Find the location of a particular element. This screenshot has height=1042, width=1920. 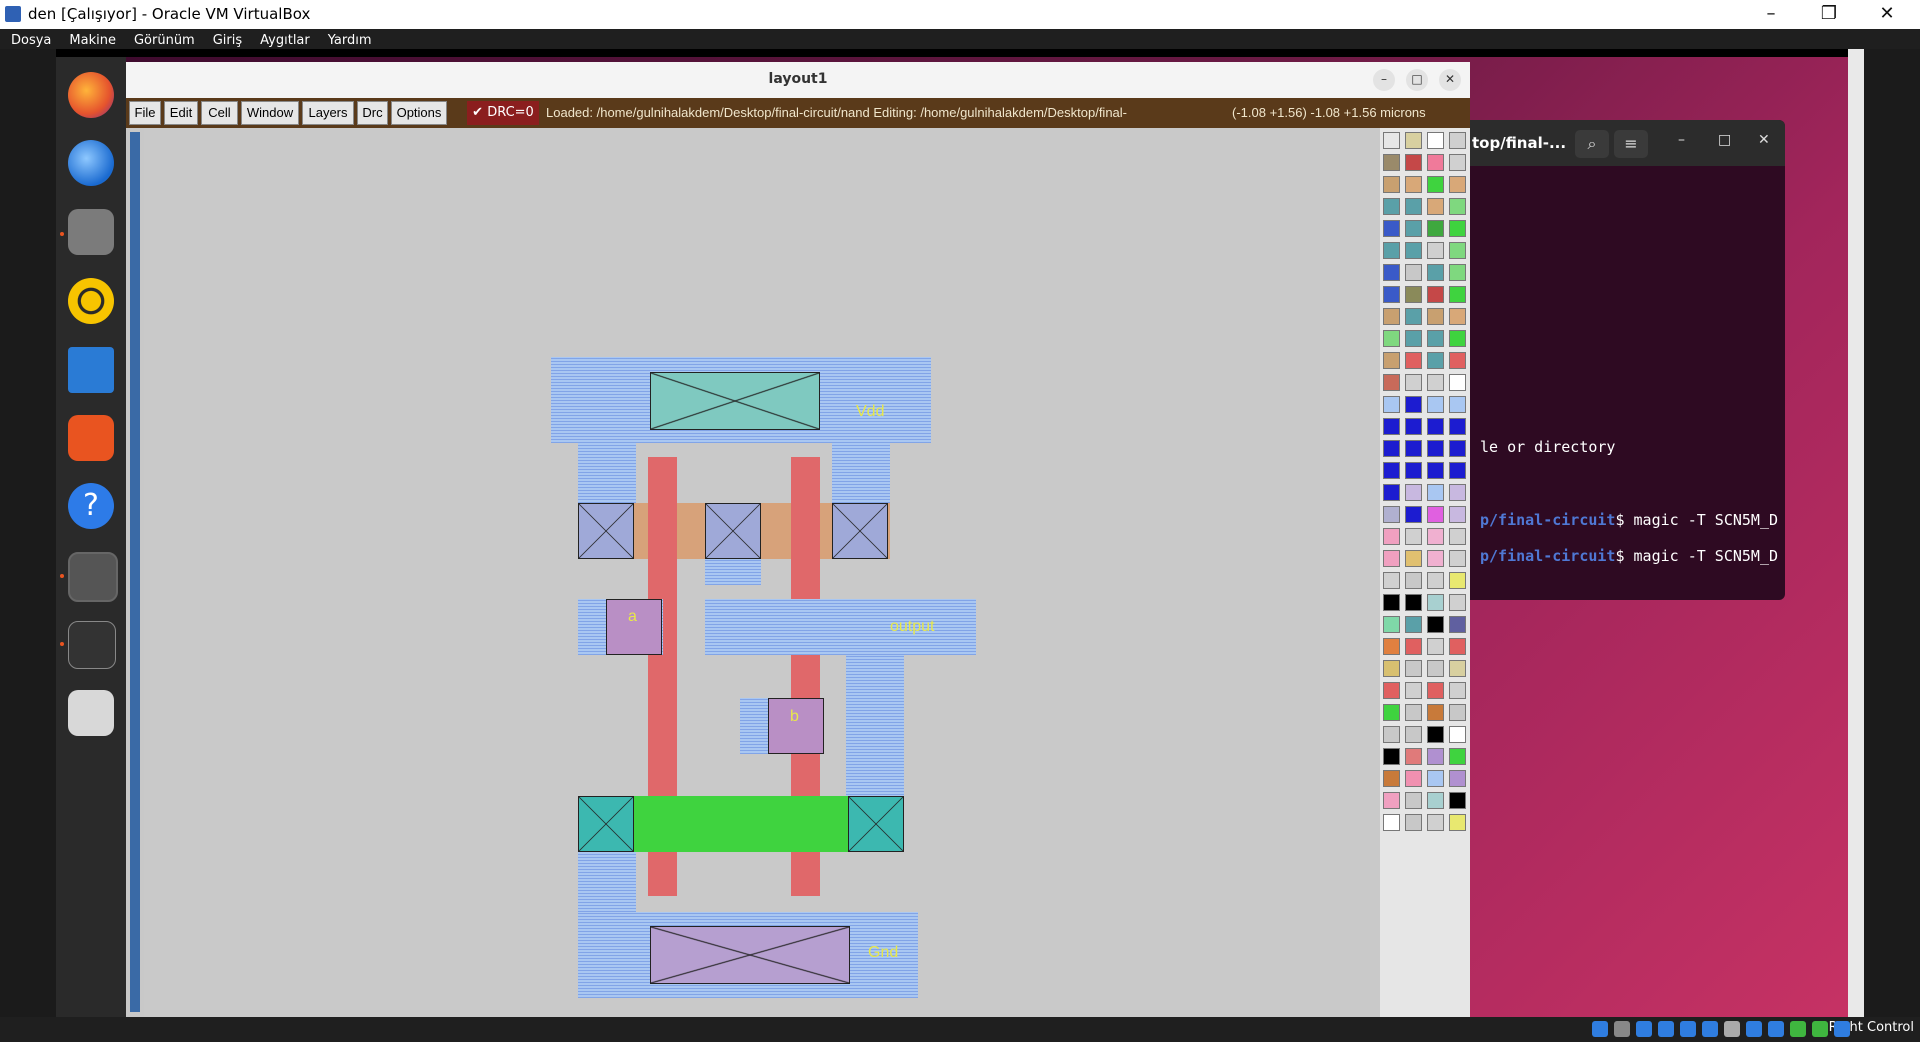

menu-cell: Cell is located at coordinates (219, 113).